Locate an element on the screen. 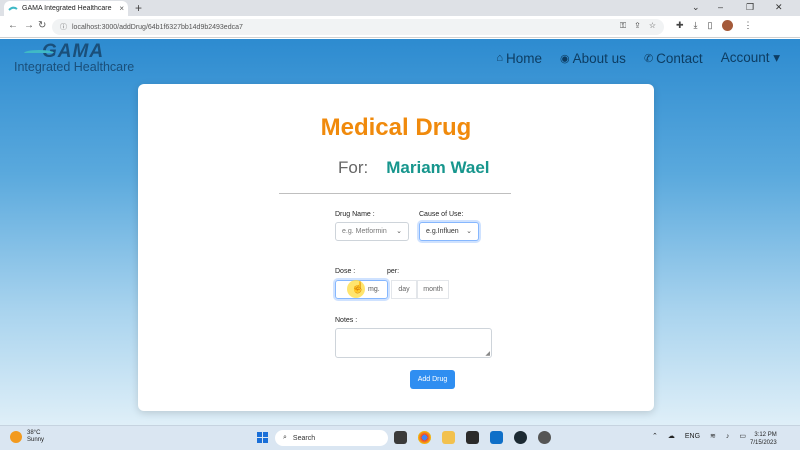  close-tab-icon: × is located at coordinates (121, 8).